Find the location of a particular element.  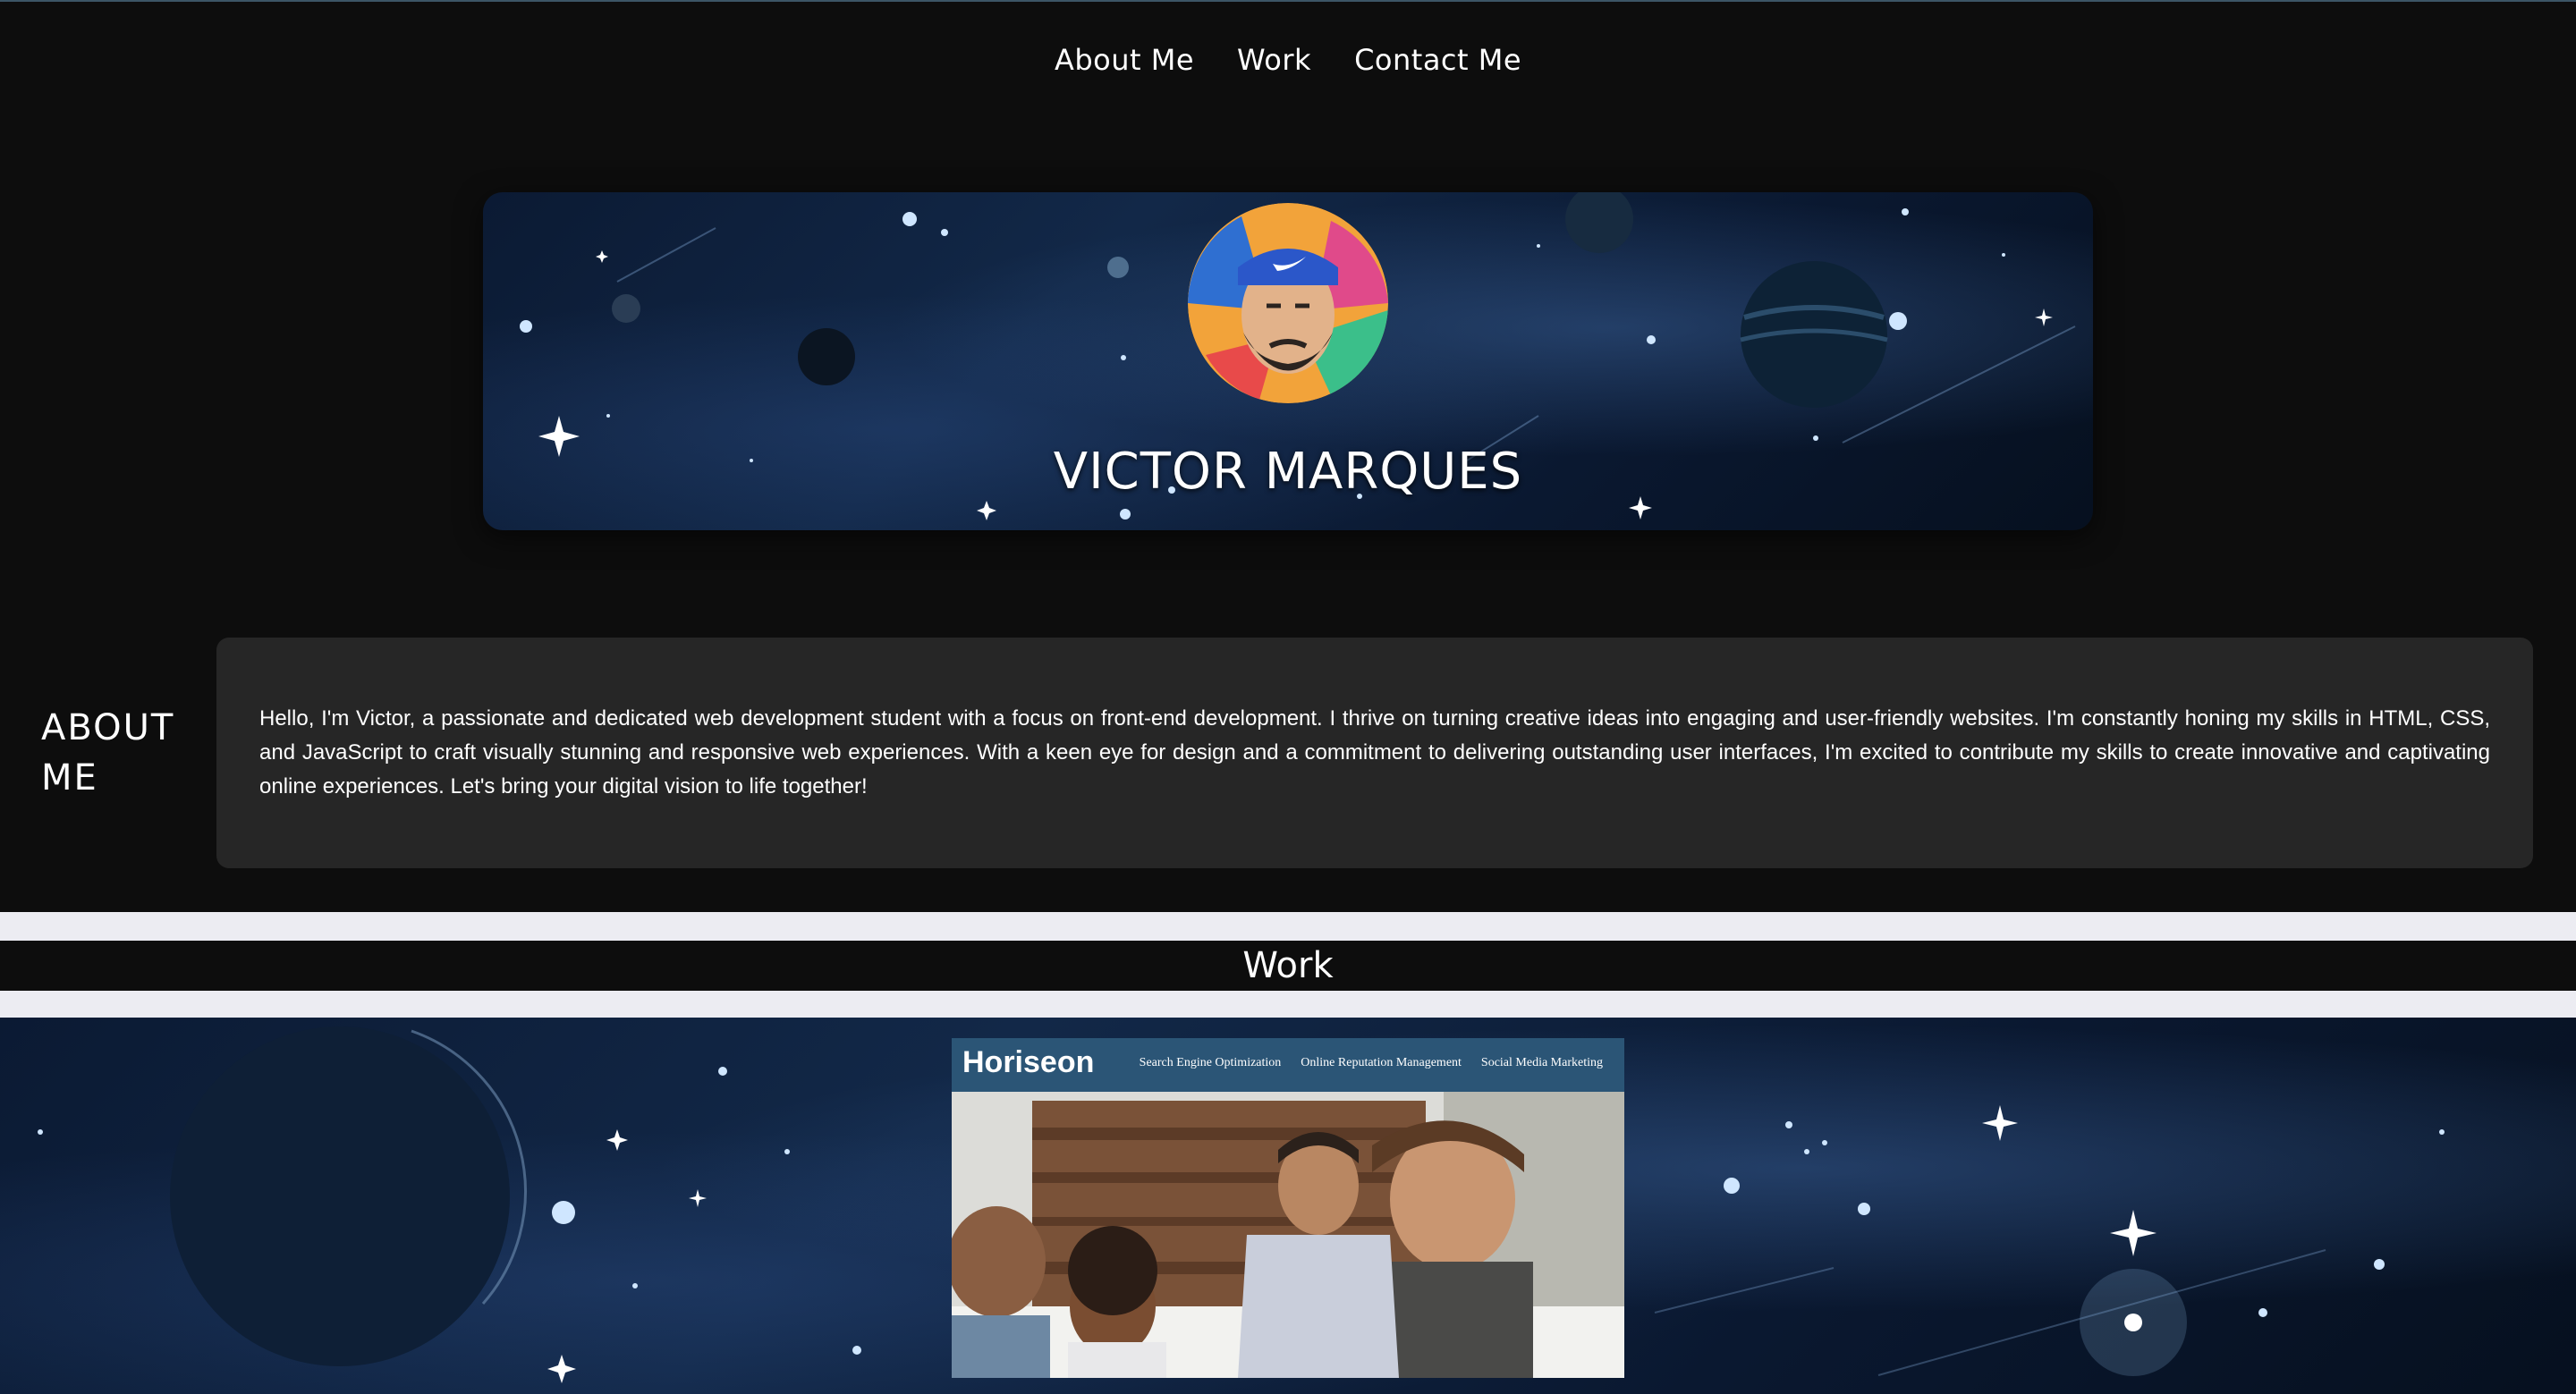

top-border is located at coordinates (1288, 1).